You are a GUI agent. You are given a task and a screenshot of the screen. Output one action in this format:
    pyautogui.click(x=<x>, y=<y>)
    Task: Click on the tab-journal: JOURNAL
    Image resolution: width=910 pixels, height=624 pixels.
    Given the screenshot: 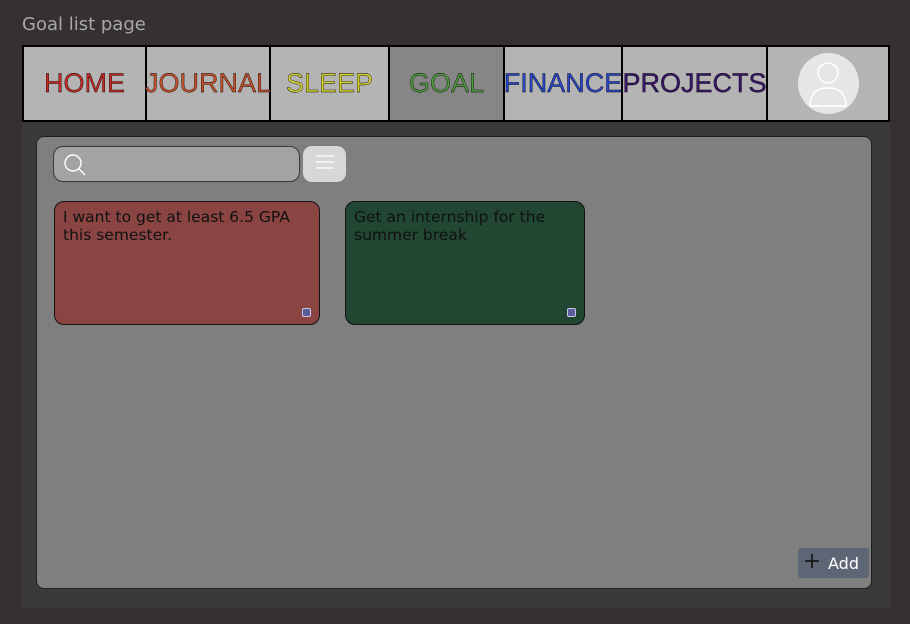 What is the action you would take?
    pyautogui.click(x=208, y=83)
    